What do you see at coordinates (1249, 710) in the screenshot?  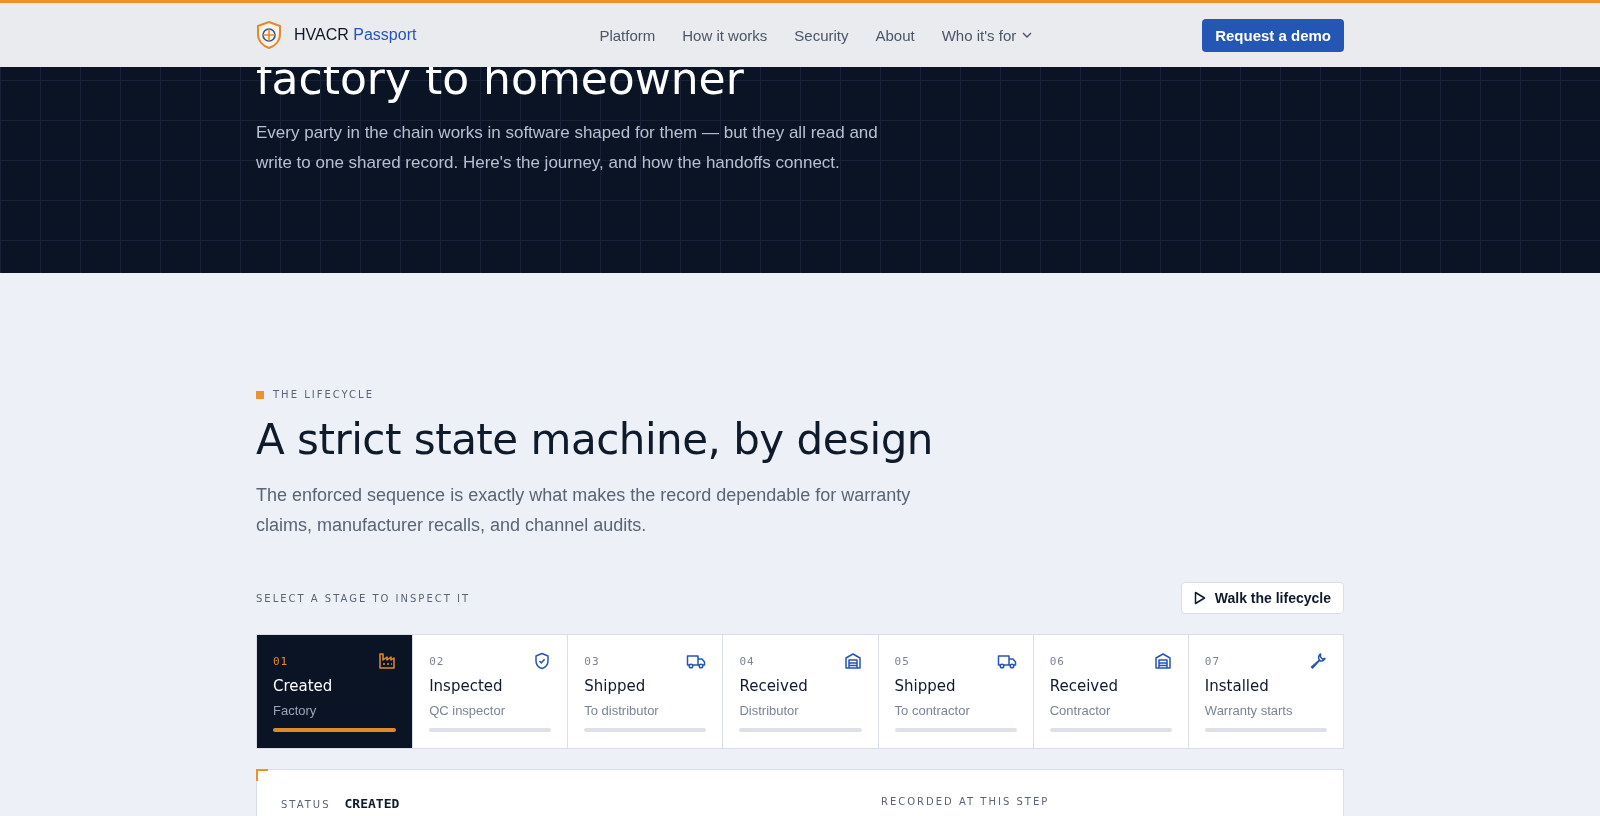 I see `stage-subtitle: Warranty starts` at bounding box center [1249, 710].